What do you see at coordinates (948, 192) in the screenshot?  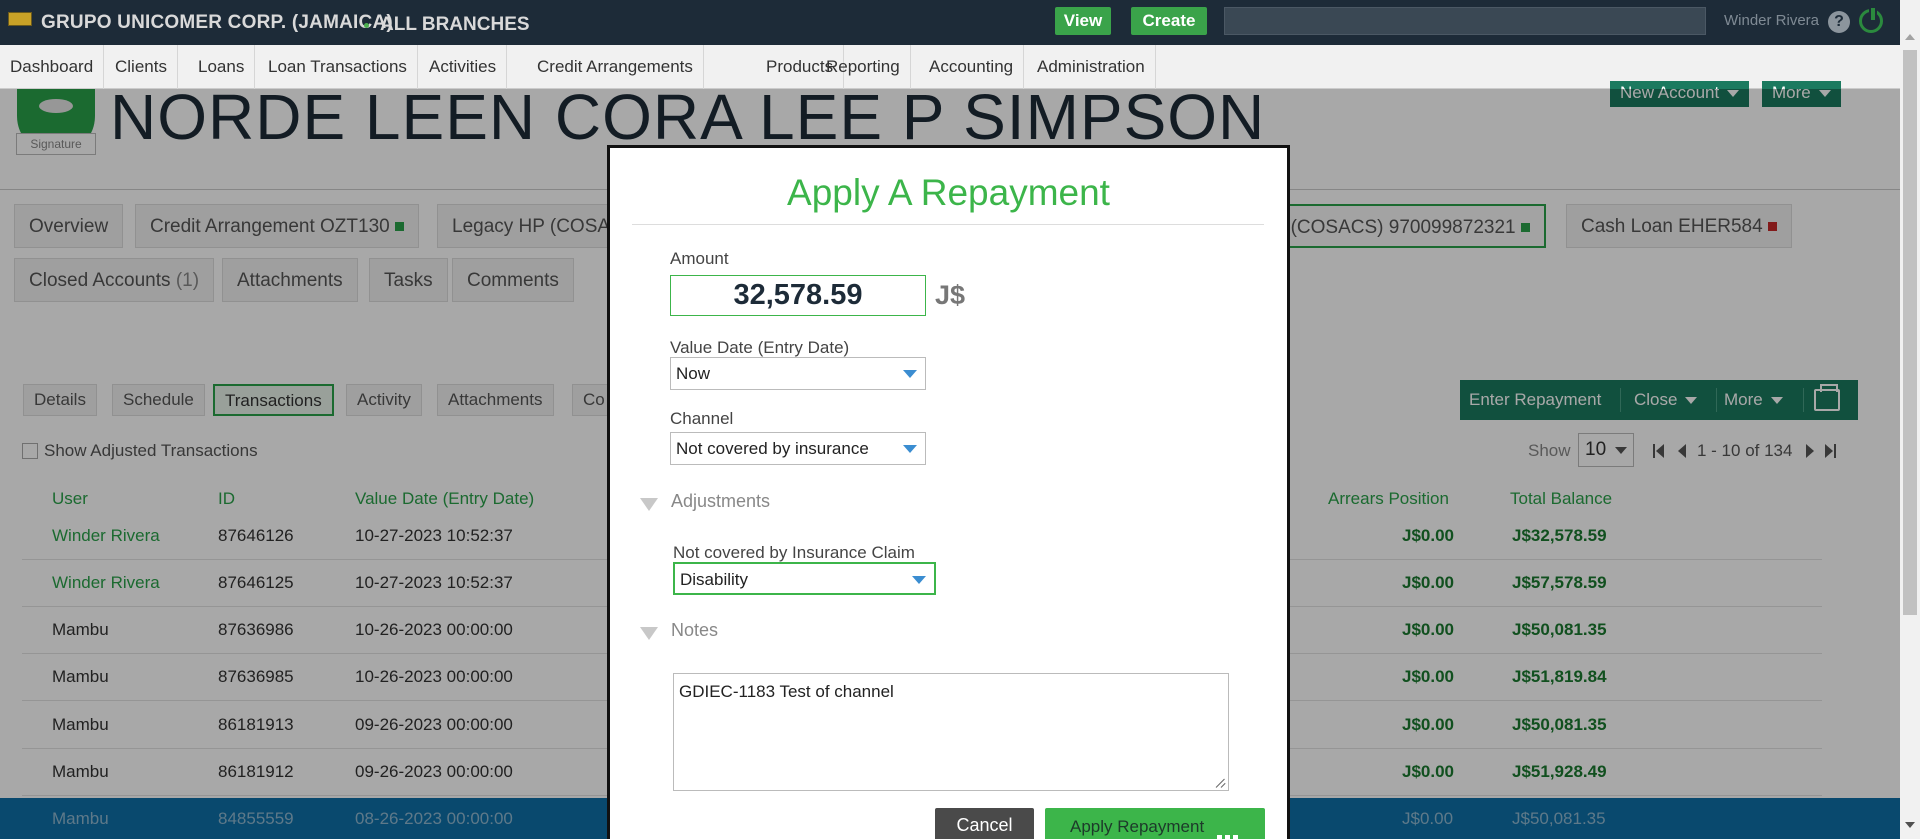 I see `dialog-title: Apply A Repayment` at bounding box center [948, 192].